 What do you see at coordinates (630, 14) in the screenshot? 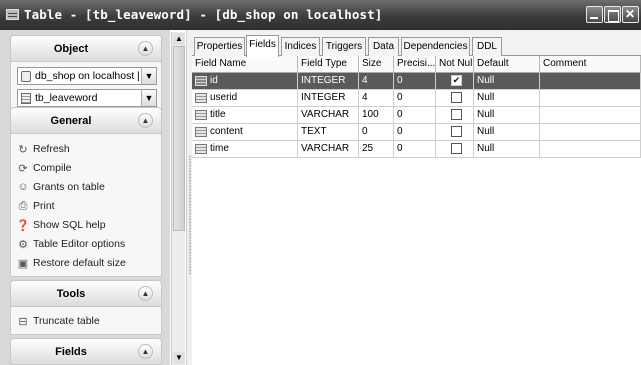
I see `close-button` at bounding box center [630, 14].